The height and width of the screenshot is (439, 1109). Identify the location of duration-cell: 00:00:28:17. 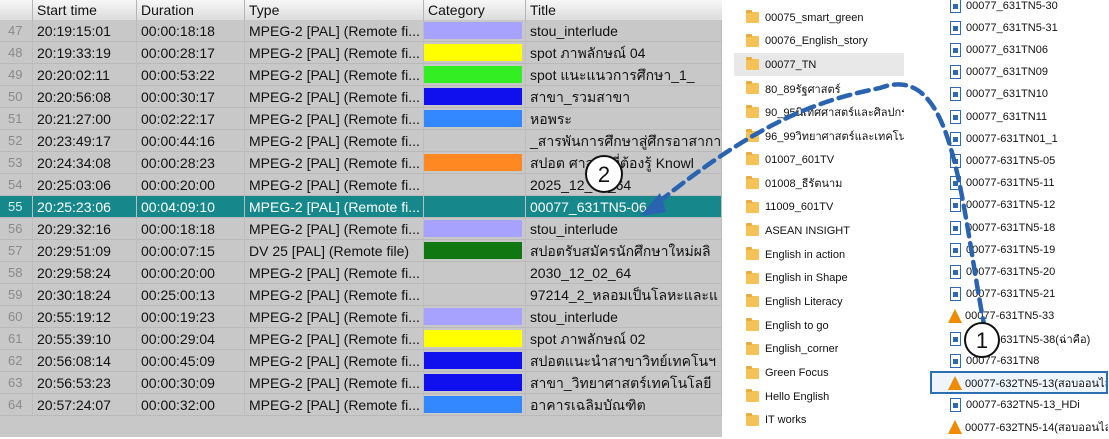
(191, 52).